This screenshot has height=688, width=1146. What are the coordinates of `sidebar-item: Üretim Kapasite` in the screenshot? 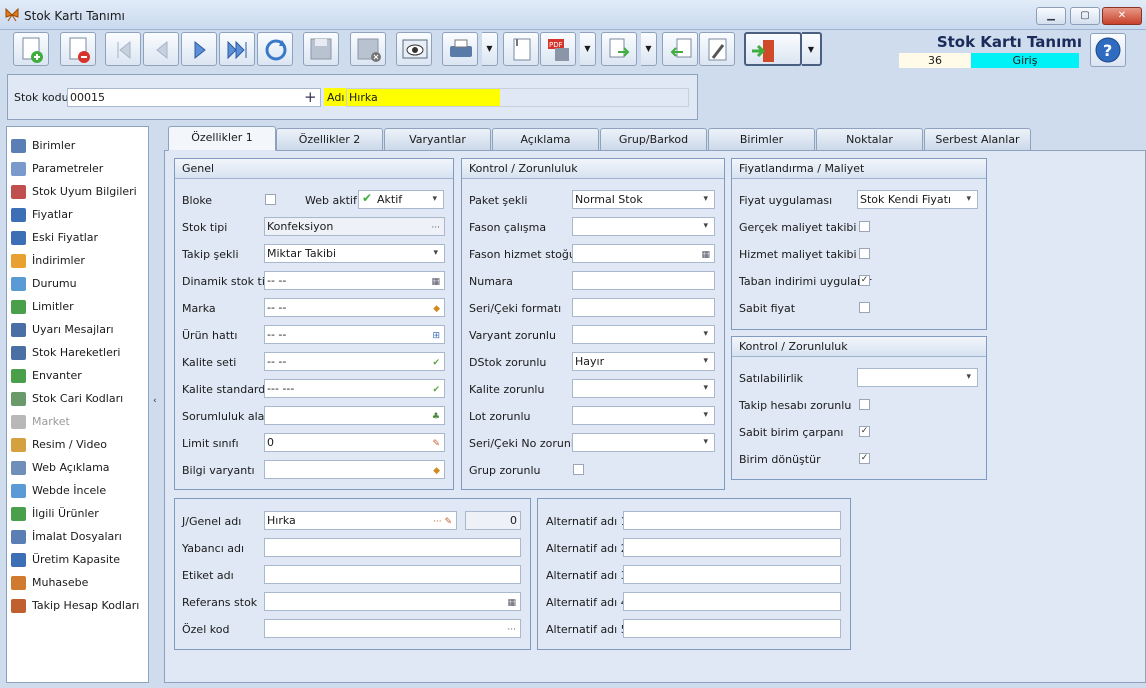 It's located at (78, 560).